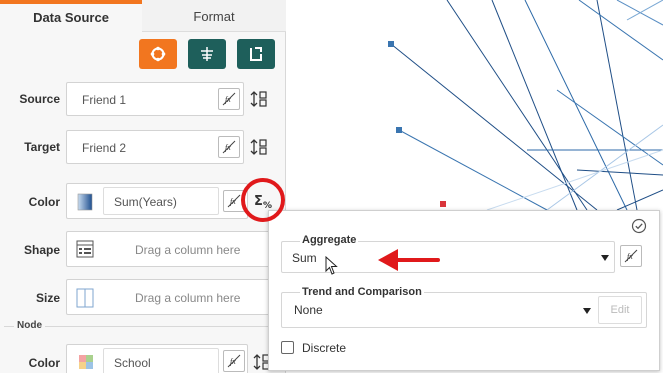 The width and height of the screenshot is (663, 373). I want to click on shape-field: Drag a column here, so click(175, 249).